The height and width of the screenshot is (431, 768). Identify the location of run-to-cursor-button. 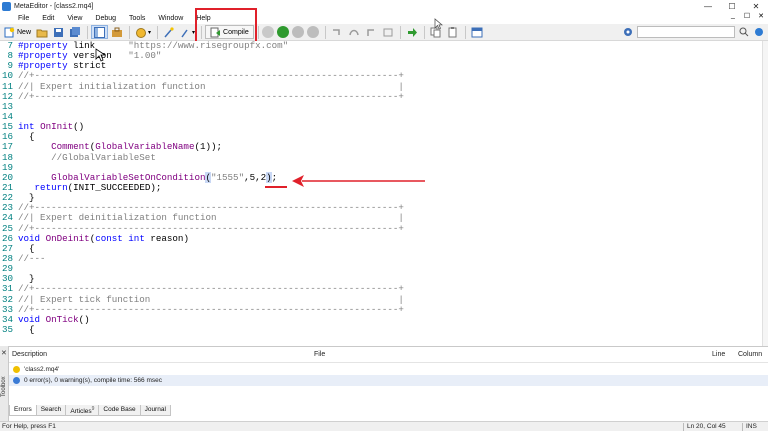
(388, 32).